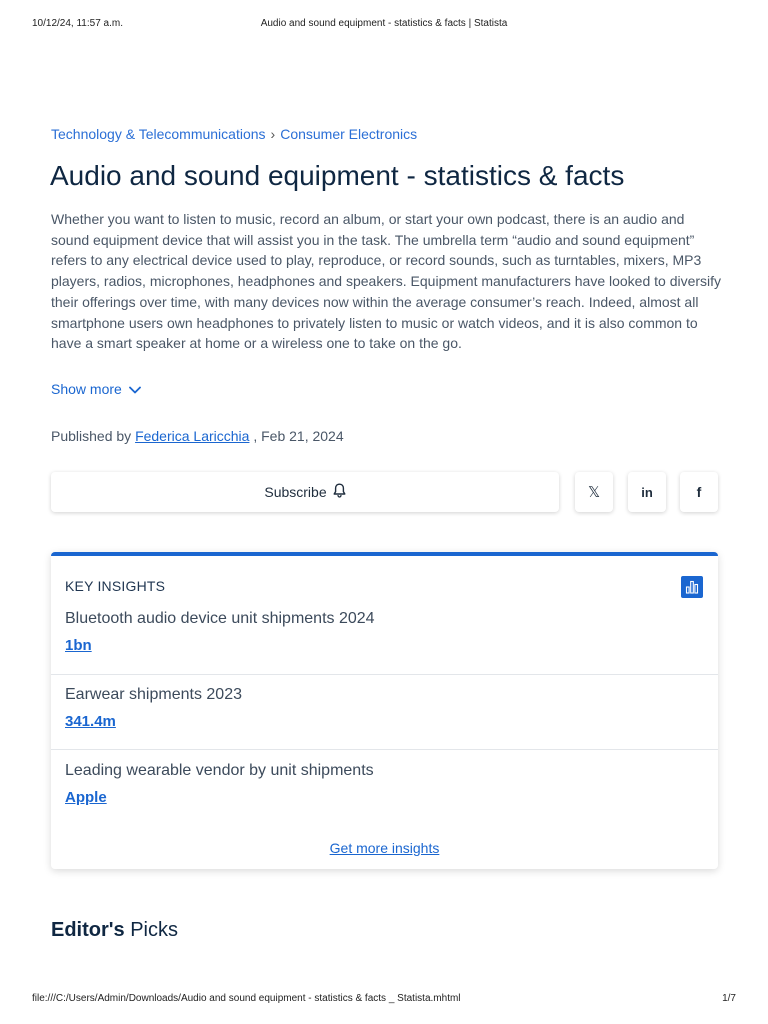 This screenshot has width=768, height=1024. Describe the element at coordinates (339, 492) in the screenshot. I see `bell-icon` at that location.